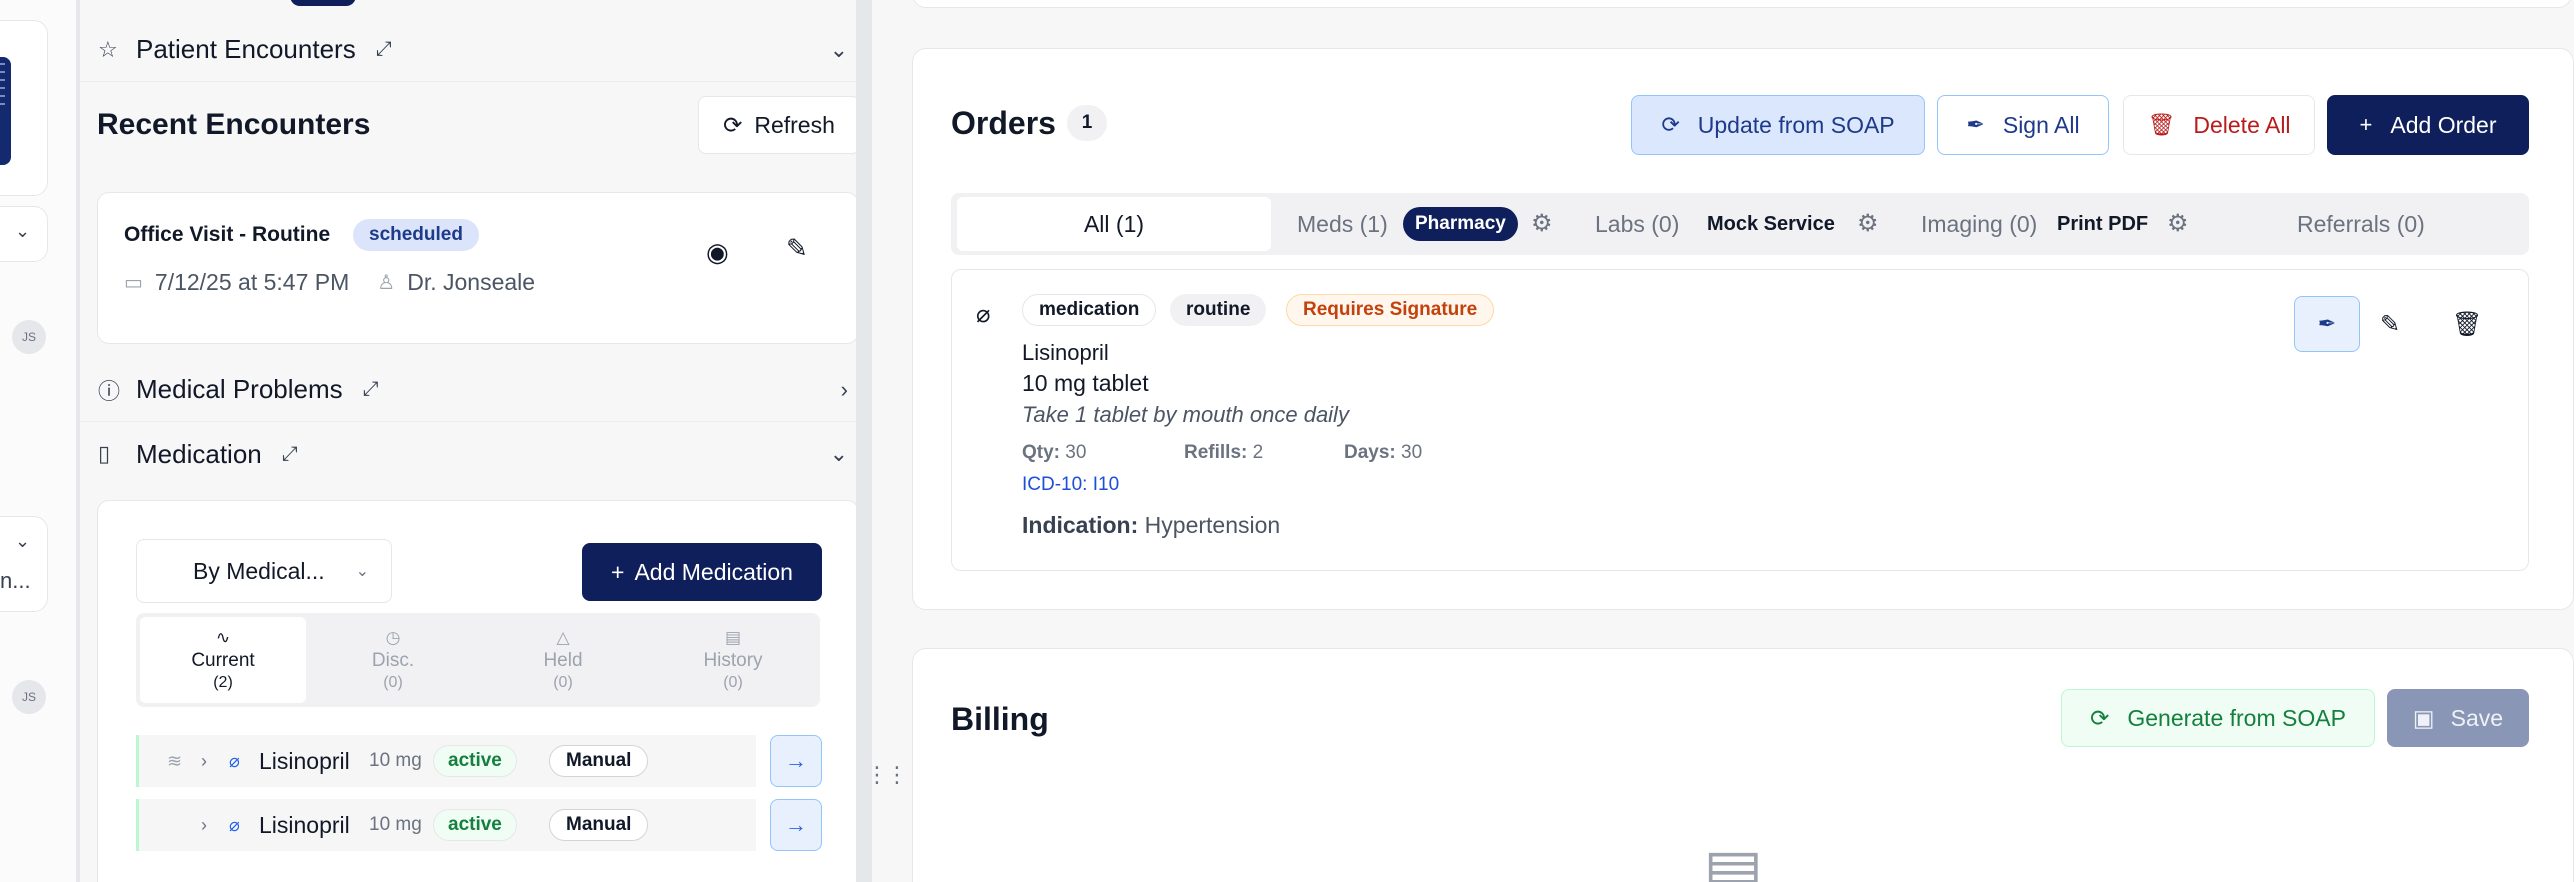  I want to click on medication-filter-select: By Medical... ⌄, so click(264, 571).